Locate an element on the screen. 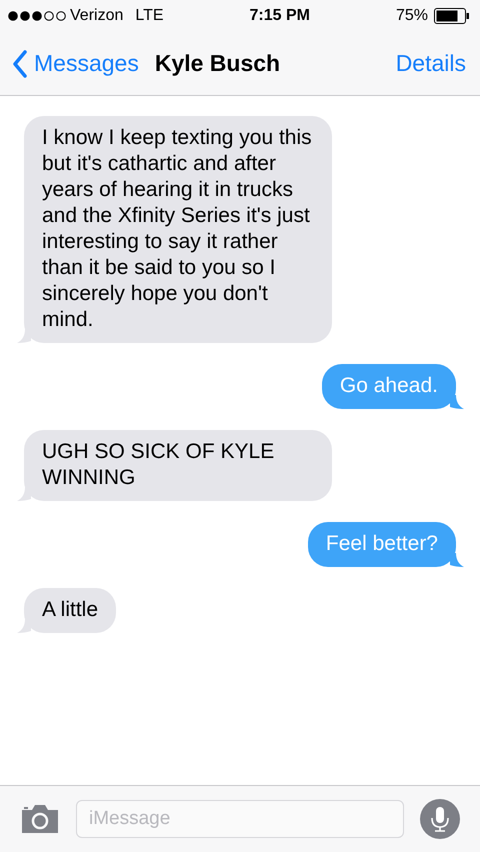 This screenshot has height=852, width=480. sent-message: Feel better? is located at coordinates (382, 544).